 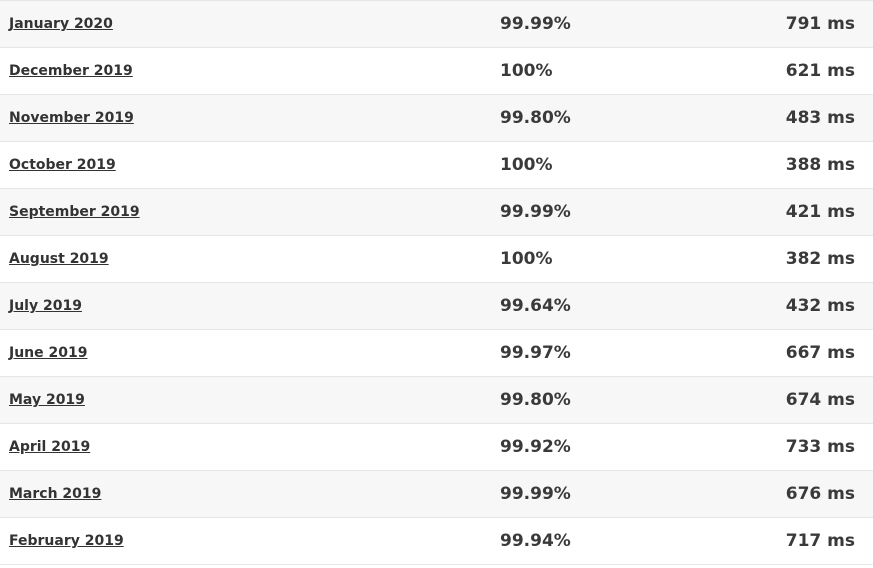 I want to click on response-time-cell: 483 ms, so click(x=816, y=118).